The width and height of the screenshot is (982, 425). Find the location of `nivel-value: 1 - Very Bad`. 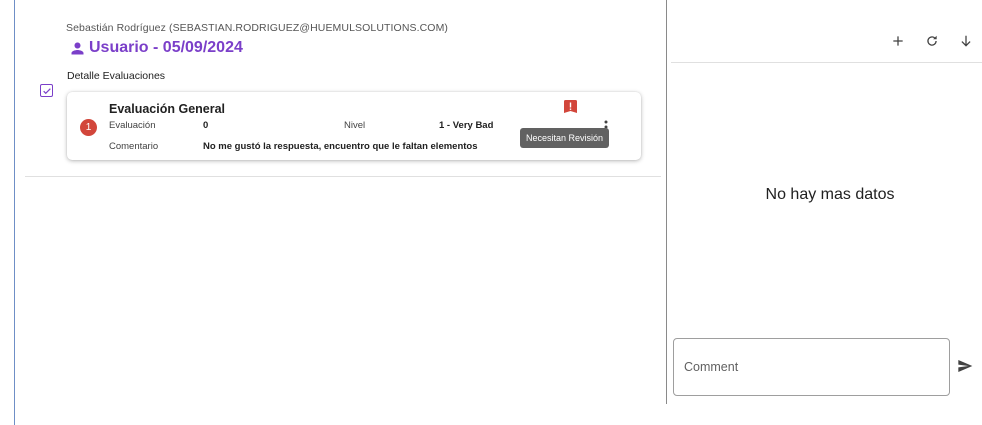

nivel-value: 1 - Very Bad is located at coordinates (466, 125).